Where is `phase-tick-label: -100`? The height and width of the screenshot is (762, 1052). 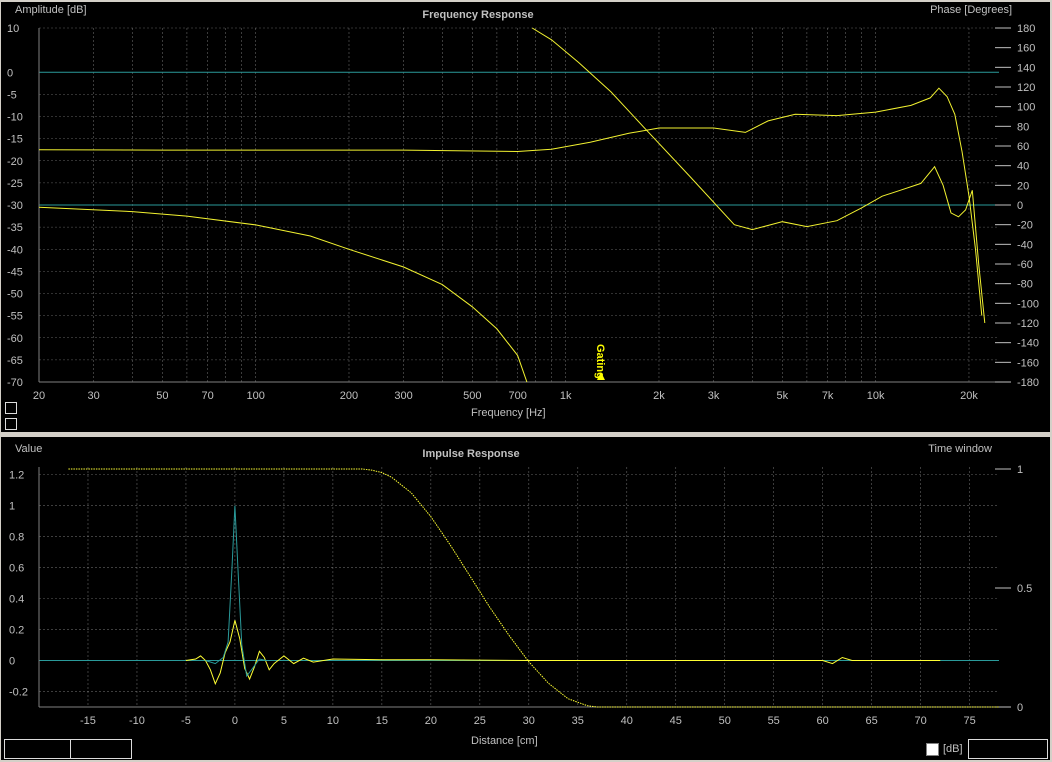 phase-tick-label: -100 is located at coordinates (1028, 304).